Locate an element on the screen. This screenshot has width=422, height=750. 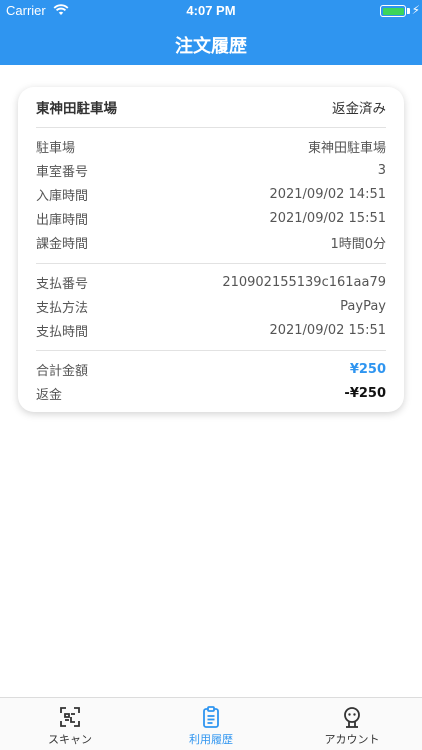
detail-value: 2021/09/02 14:51 is located at coordinates (327, 194).